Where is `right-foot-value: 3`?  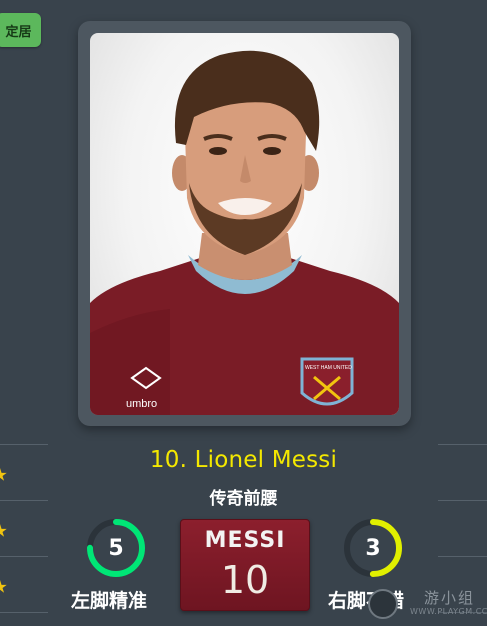 right-foot-value: 3 is located at coordinates (373, 548).